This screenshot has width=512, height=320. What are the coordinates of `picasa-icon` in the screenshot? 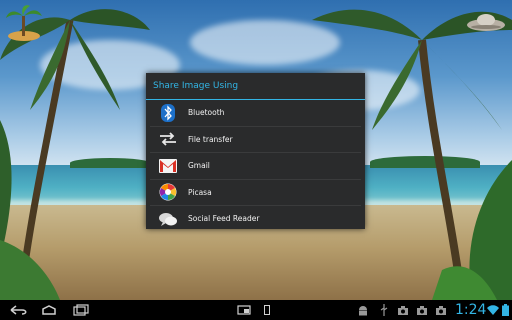 It's located at (168, 192).